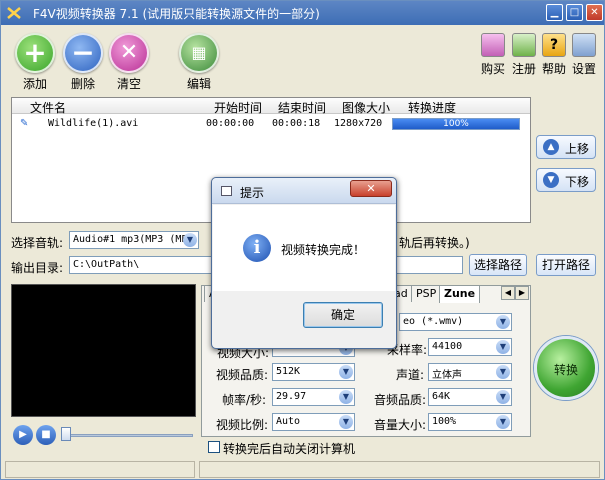 Image resolution: width=605 pixels, height=480 pixels. What do you see at coordinates (313, 397) in the screenshot?
I see `fps-select: 29.97 ▼` at bounding box center [313, 397].